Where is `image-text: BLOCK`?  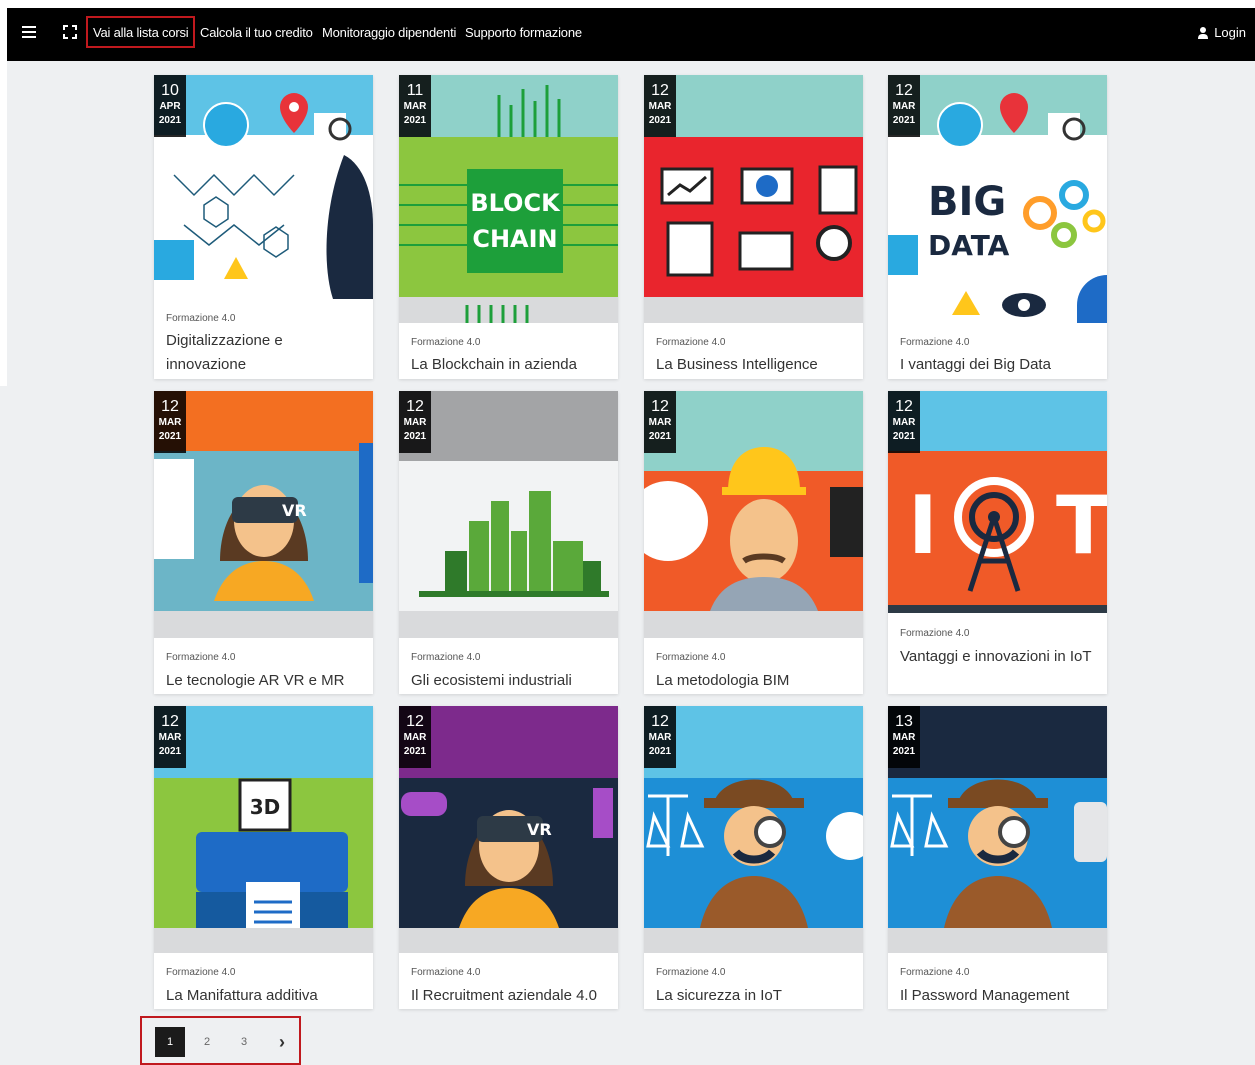 image-text: BLOCK is located at coordinates (515, 203).